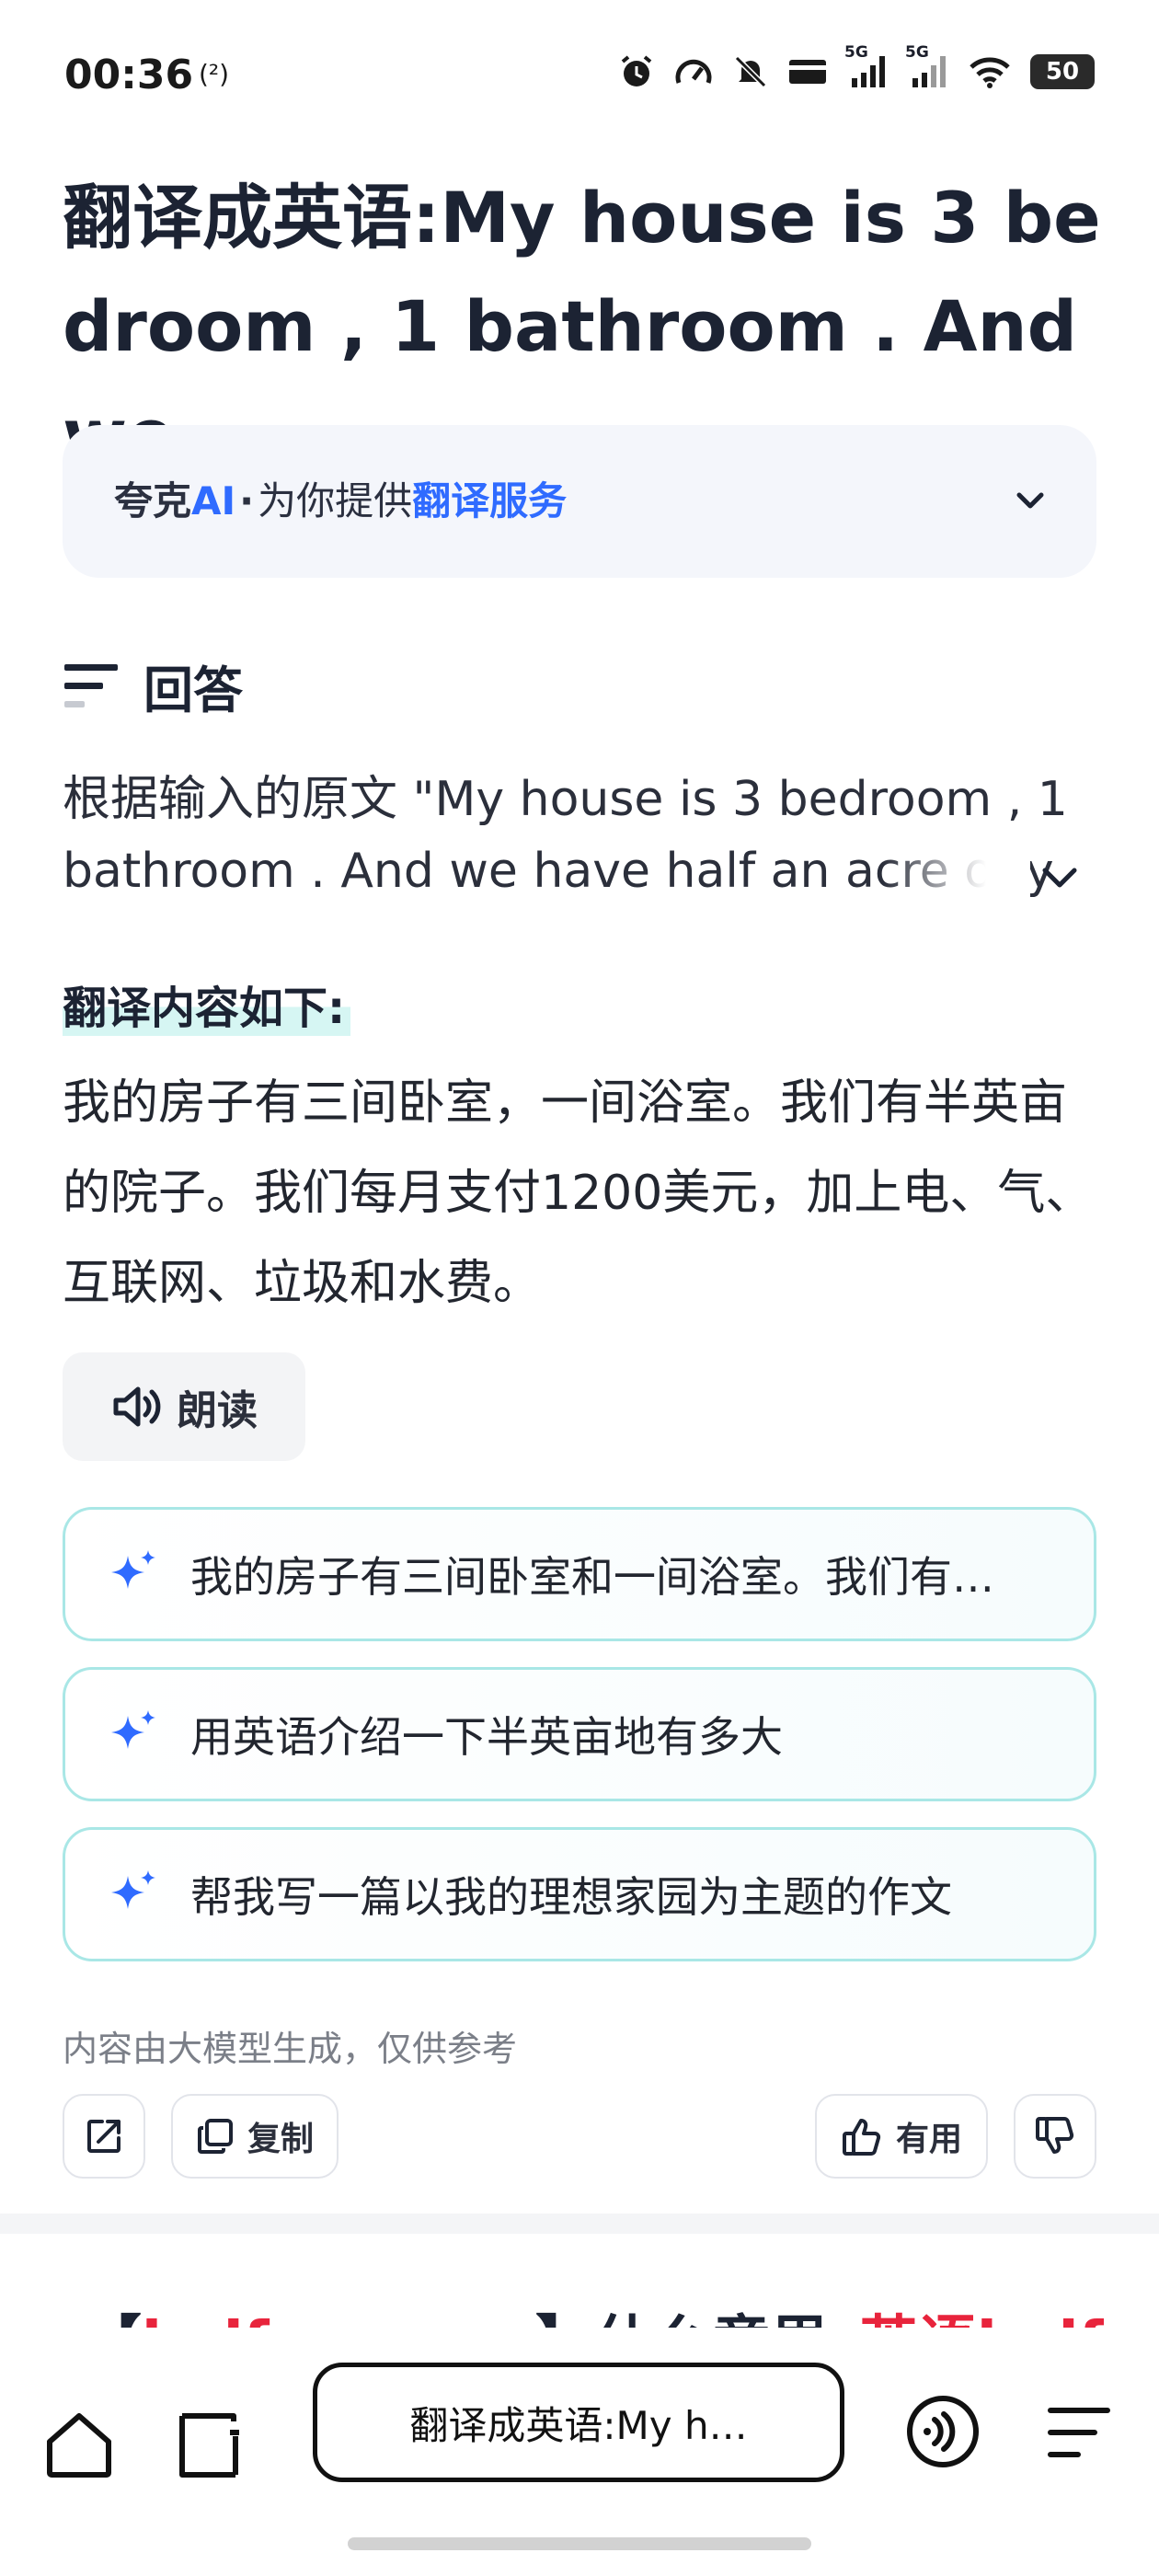  What do you see at coordinates (579, 2224) in the screenshot?
I see `section-divider` at bounding box center [579, 2224].